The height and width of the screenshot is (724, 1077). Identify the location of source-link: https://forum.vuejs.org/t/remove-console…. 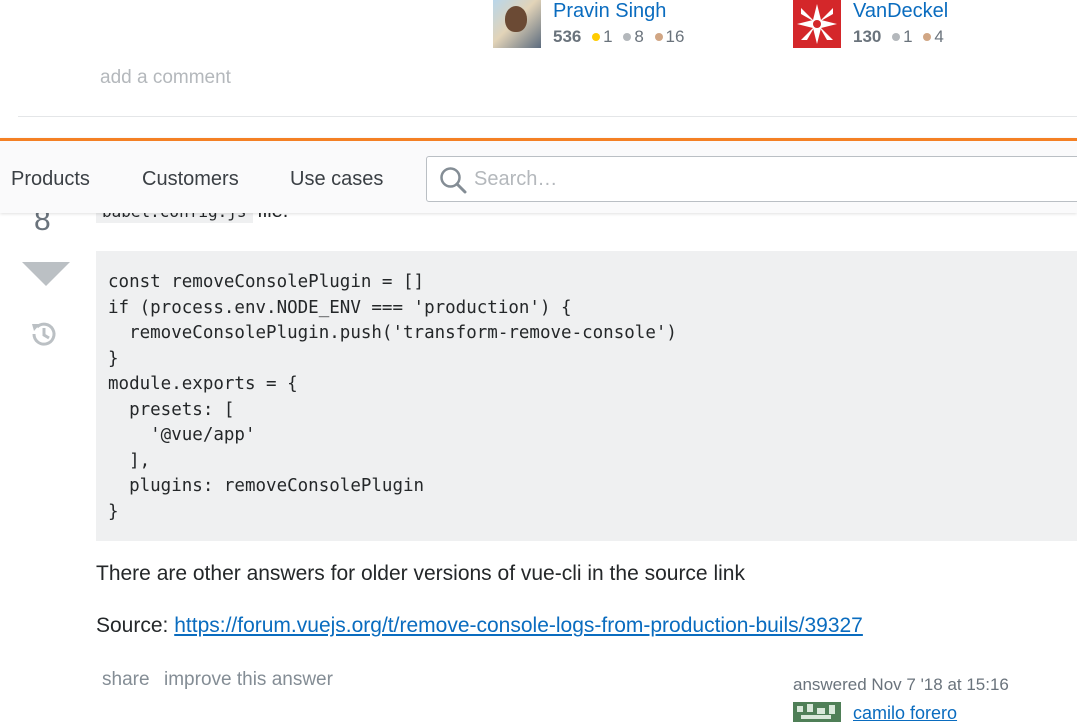
(518, 625).